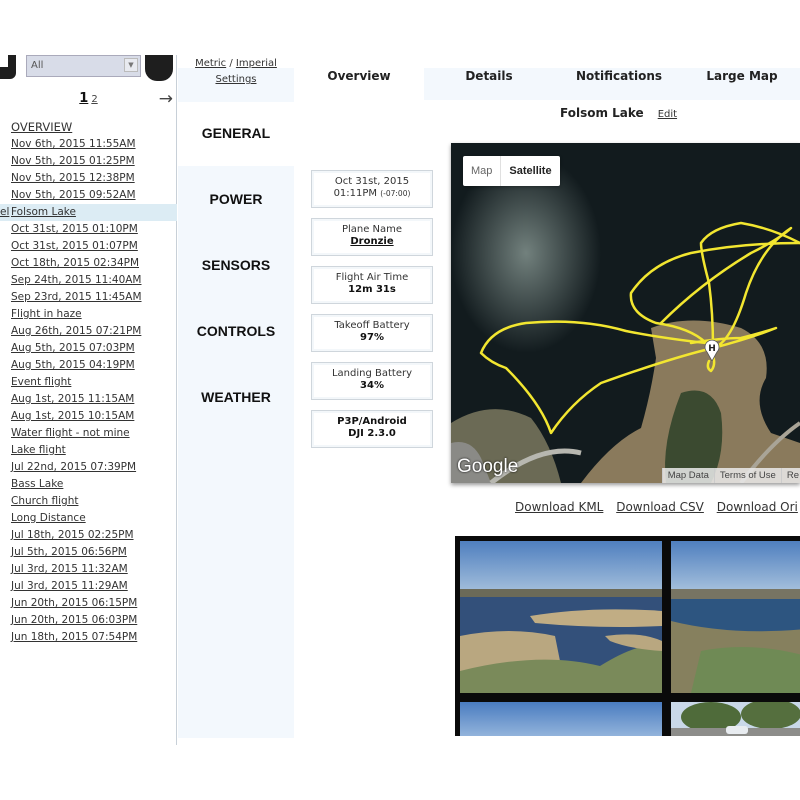  I want to click on flight-list-item: Nov 6th, 2015 11:55AM, so click(88, 144).